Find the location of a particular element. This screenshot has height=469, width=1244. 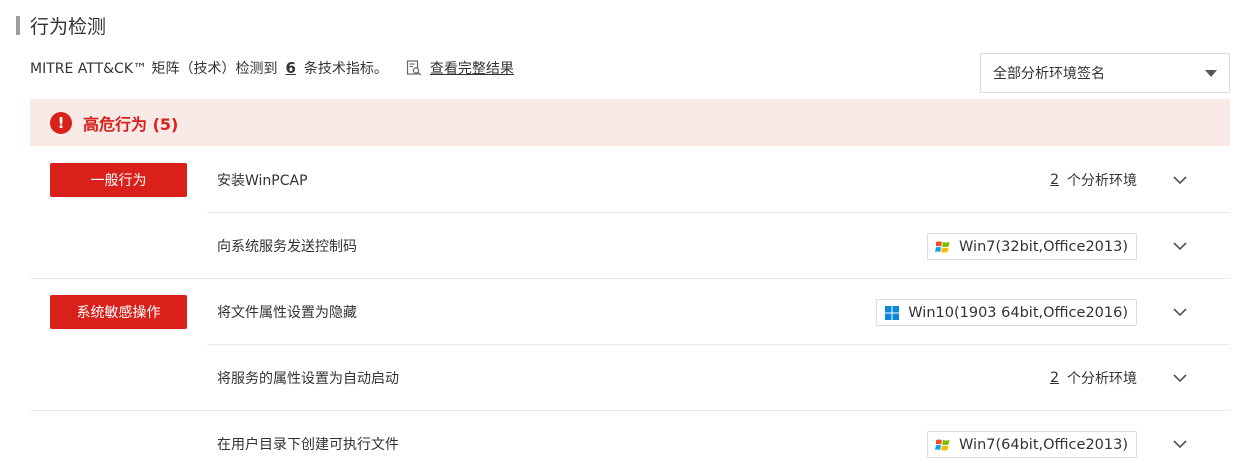

analysis-env-selected: 全部分析环境签名 is located at coordinates (1049, 74).